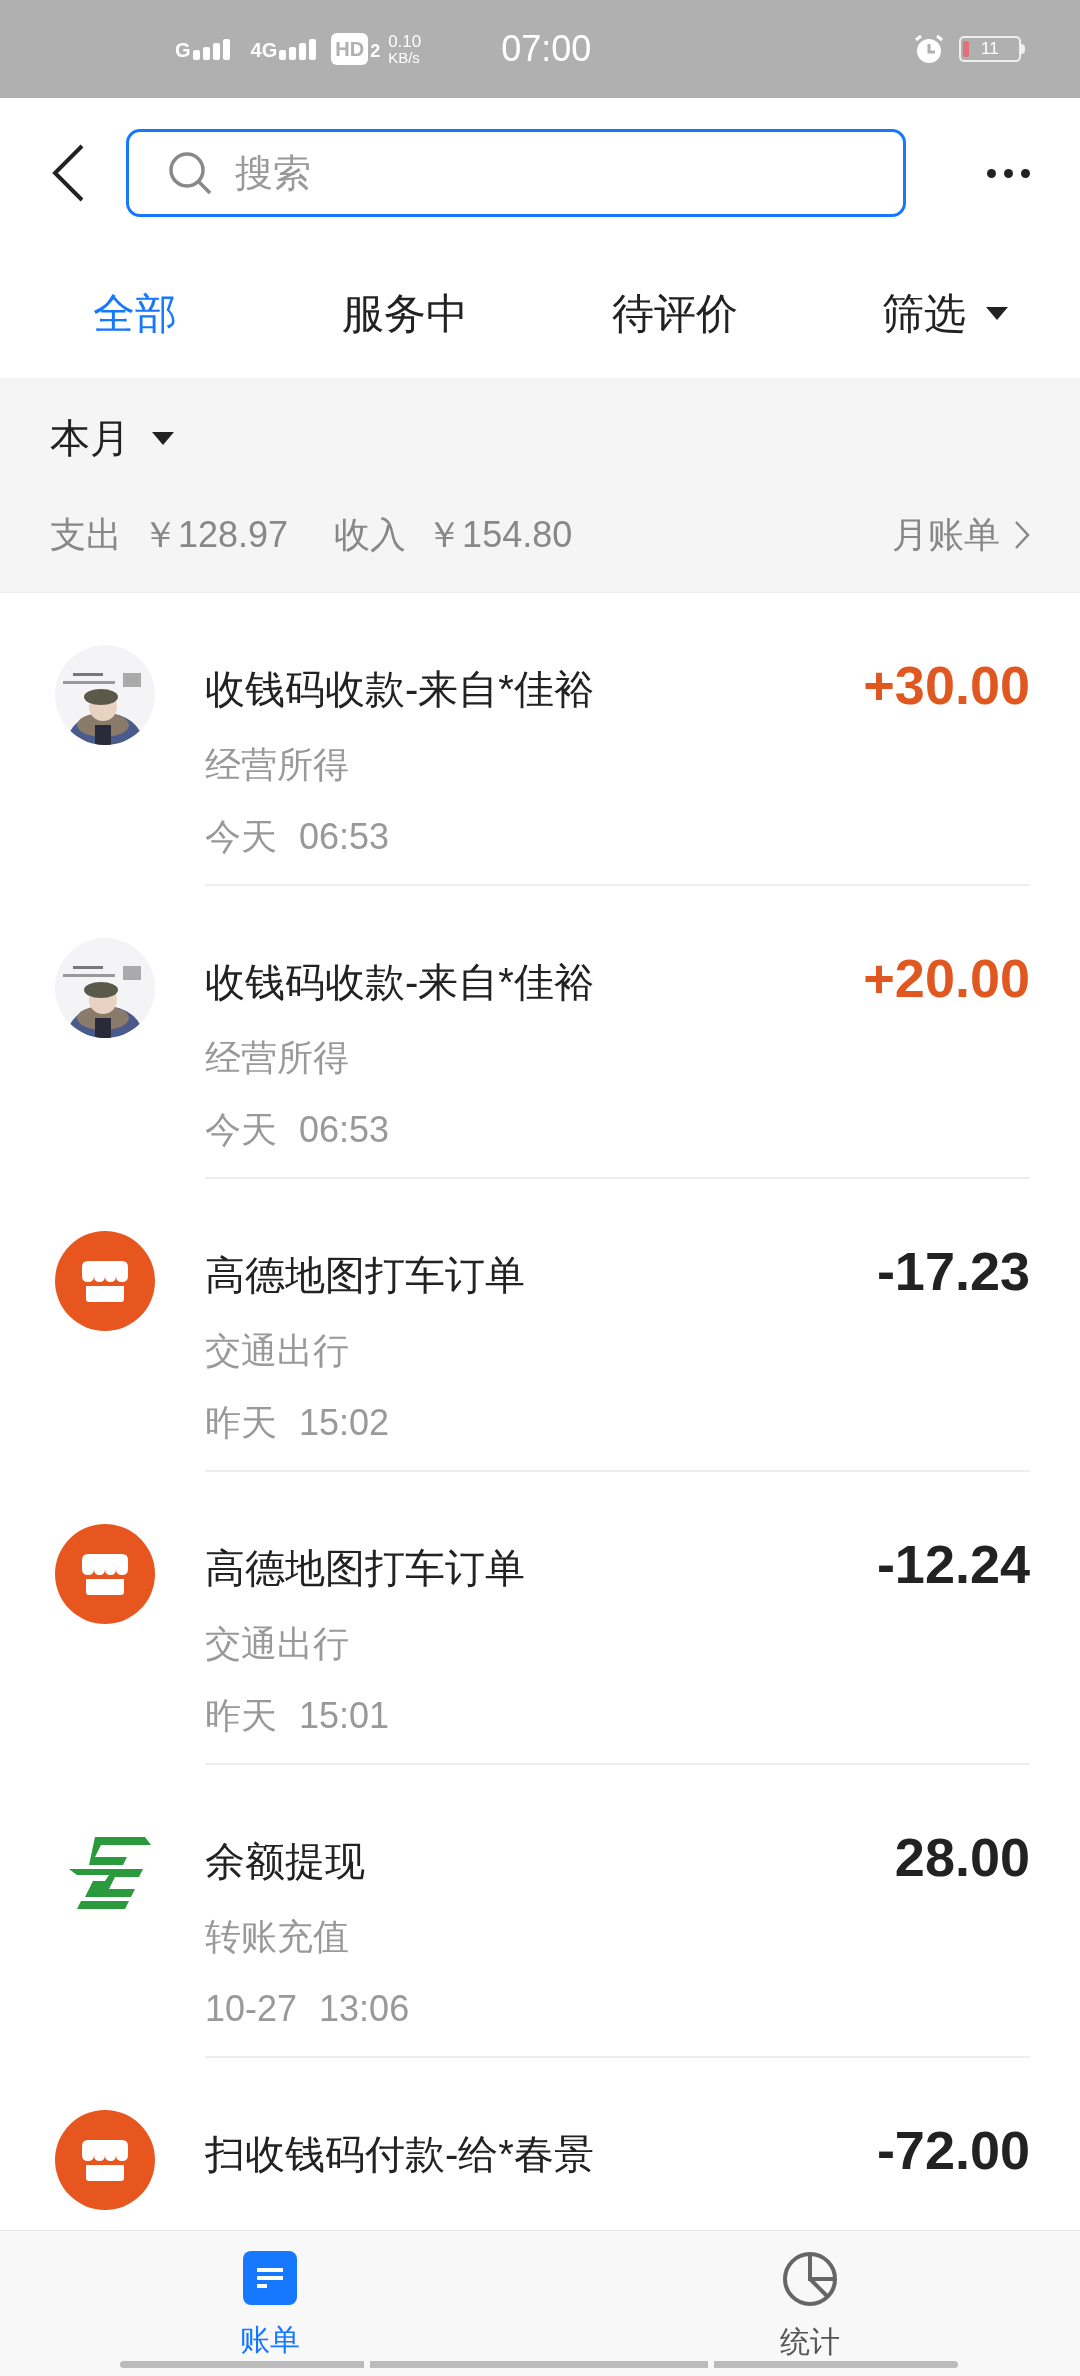 The image size is (1080, 2376). What do you see at coordinates (183, 50) in the screenshot?
I see `network-label: G` at bounding box center [183, 50].